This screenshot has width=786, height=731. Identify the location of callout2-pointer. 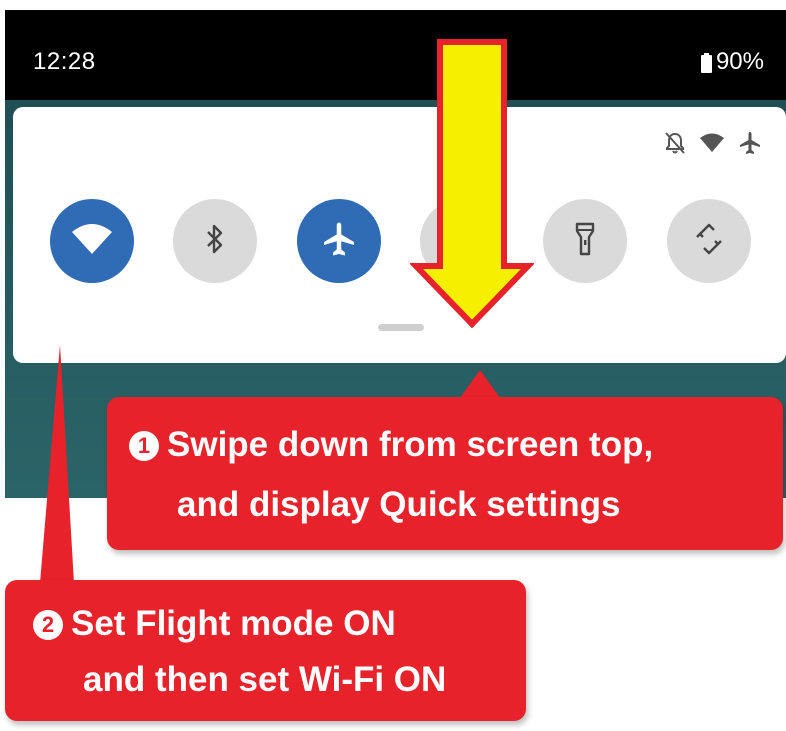
(57, 464).